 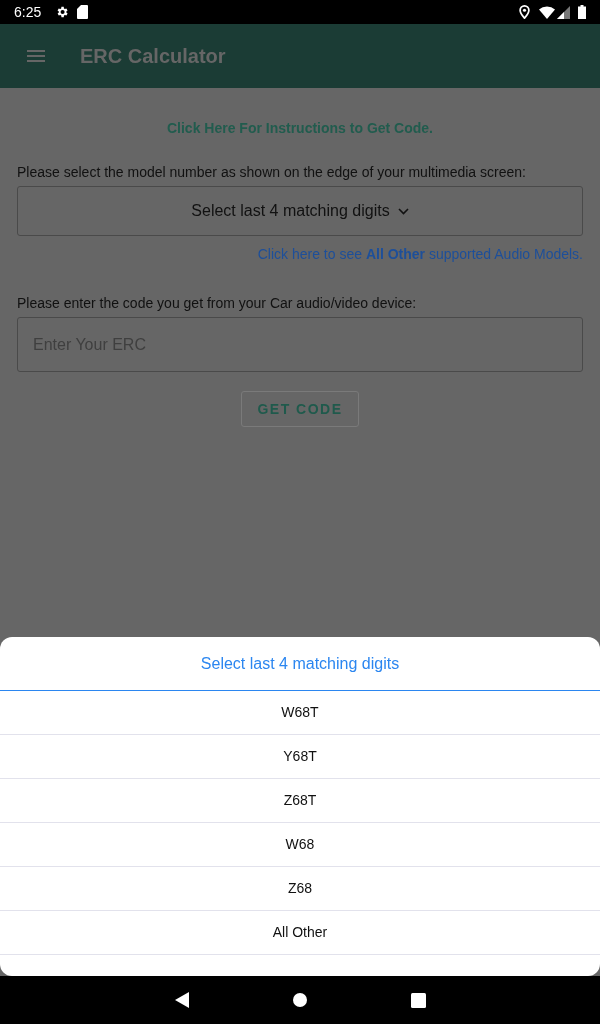 What do you see at coordinates (403, 211) in the screenshot?
I see `chevron-down-icon` at bounding box center [403, 211].